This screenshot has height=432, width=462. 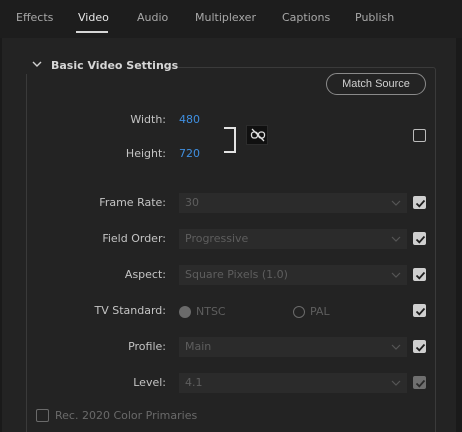 What do you see at coordinates (152, 17) in the screenshot?
I see `tab-audio: Audio` at bounding box center [152, 17].